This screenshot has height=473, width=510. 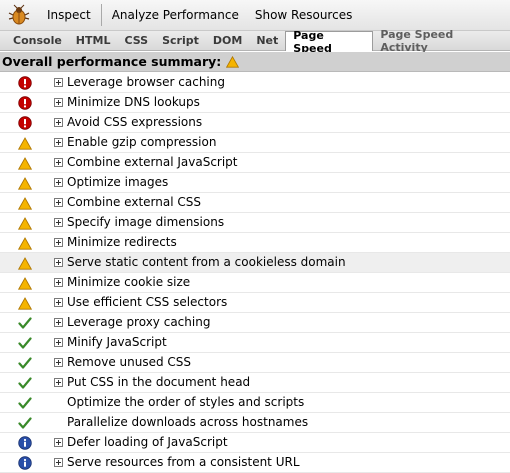 What do you see at coordinates (180, 40) in the screenshot?
I see `tab-script: Script` at bounding box center [180, 40].